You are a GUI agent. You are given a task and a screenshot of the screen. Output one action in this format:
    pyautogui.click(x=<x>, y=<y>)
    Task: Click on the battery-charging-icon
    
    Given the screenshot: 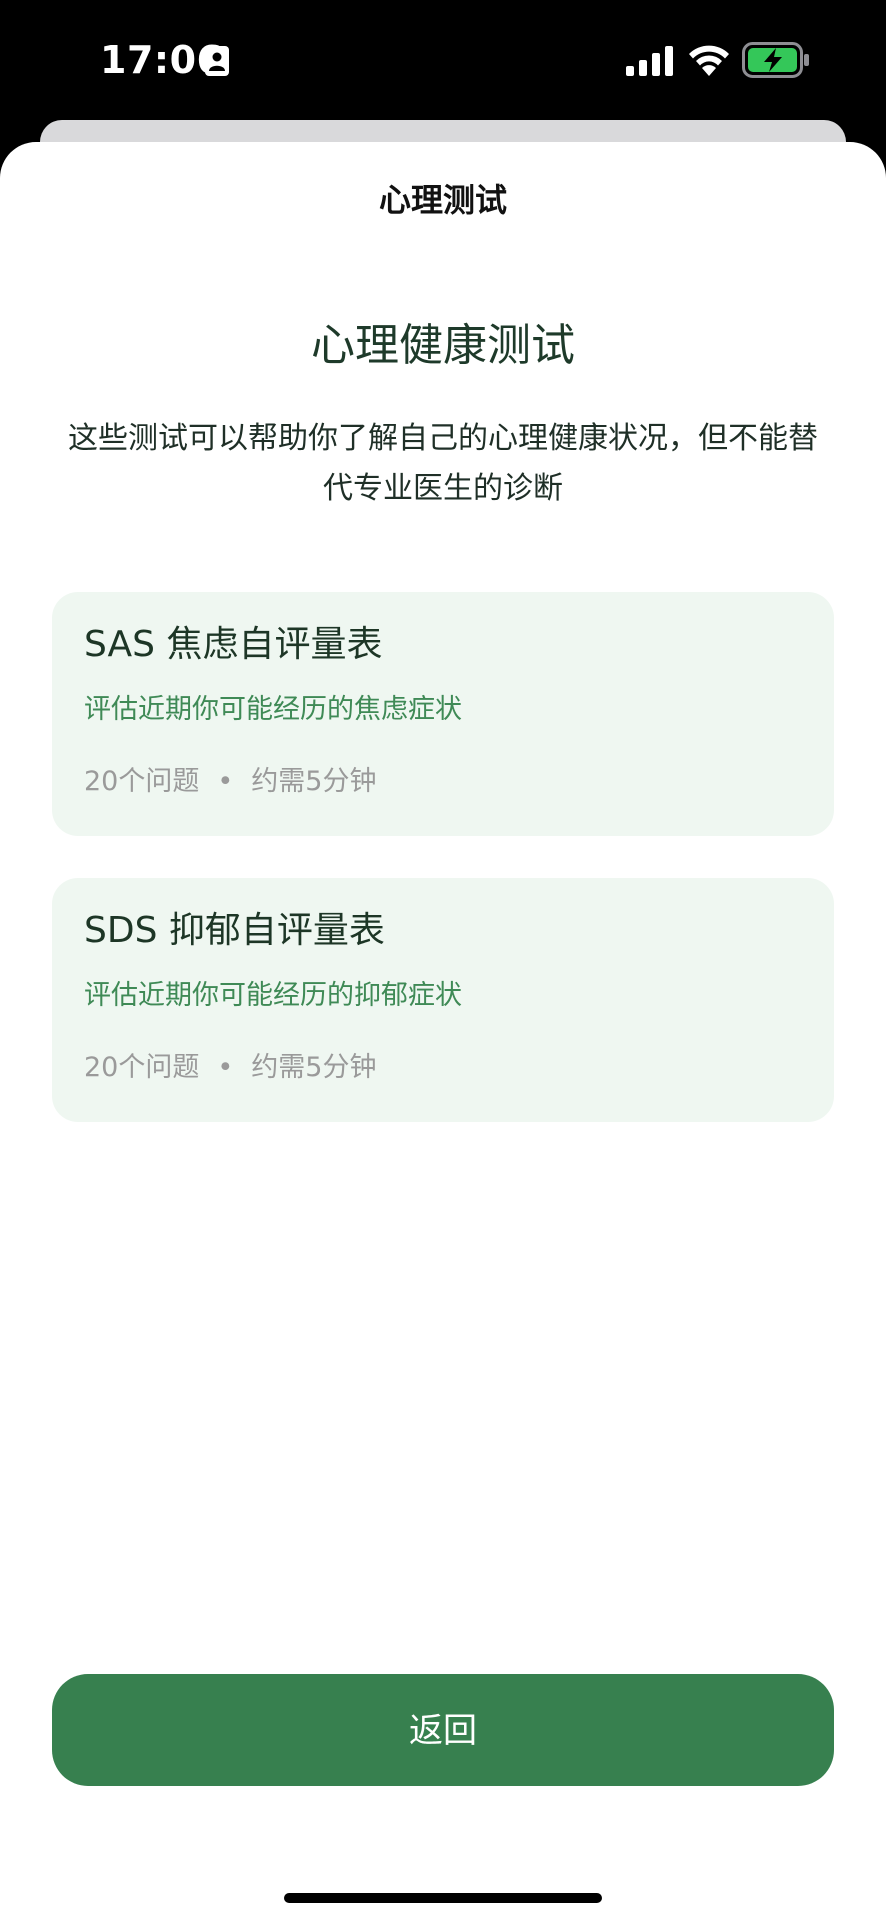 What is the action you would take?
    pyautogui.click(x=775, y=60)
    